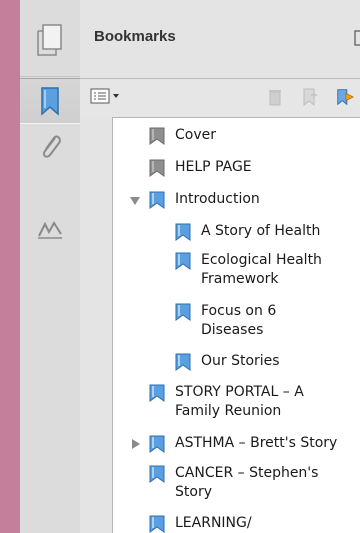 The height and width of the screenshot is (533, 360). What do you see at coordinates (107, 96) in the screenshot?
I see `options-menu-icon` at bounding box center [107, 96].